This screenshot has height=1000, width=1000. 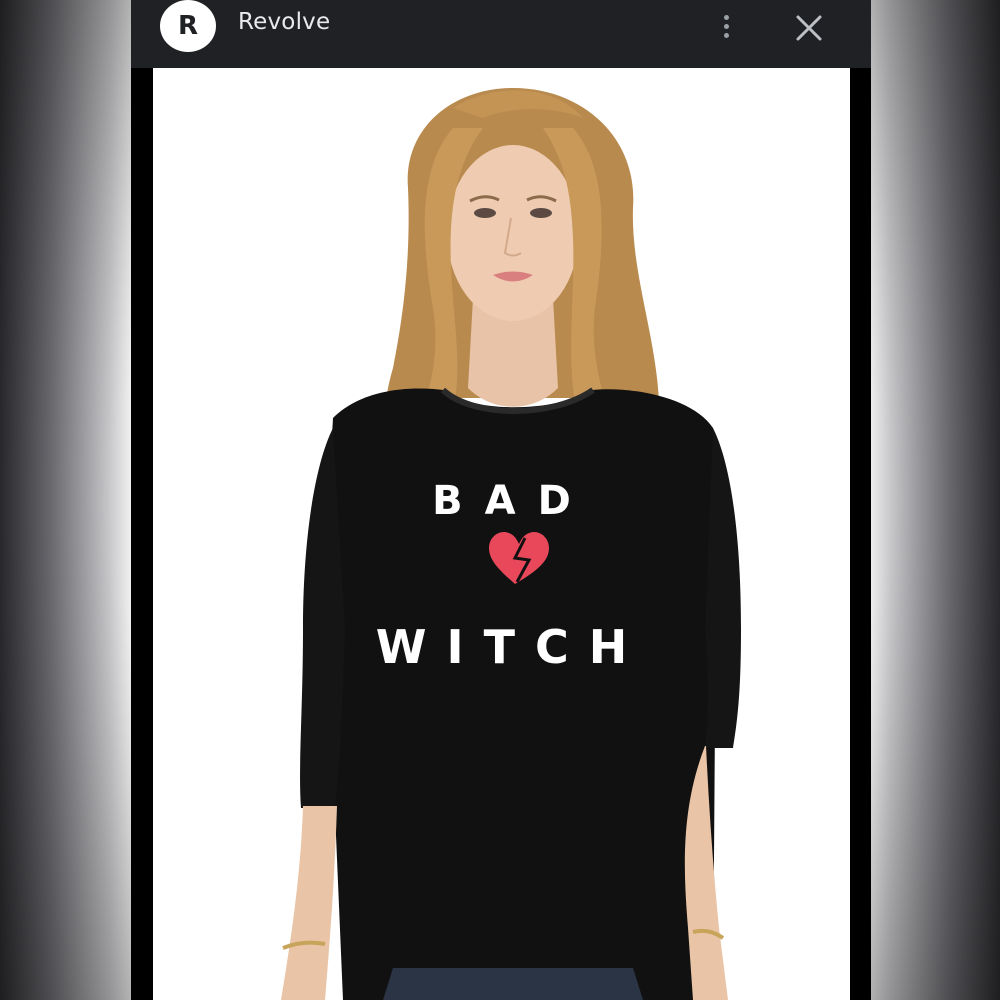 What do you see at coordinates (809, 28) in the screenshot?
I see `close-icon` at bounding box center [809, 28].